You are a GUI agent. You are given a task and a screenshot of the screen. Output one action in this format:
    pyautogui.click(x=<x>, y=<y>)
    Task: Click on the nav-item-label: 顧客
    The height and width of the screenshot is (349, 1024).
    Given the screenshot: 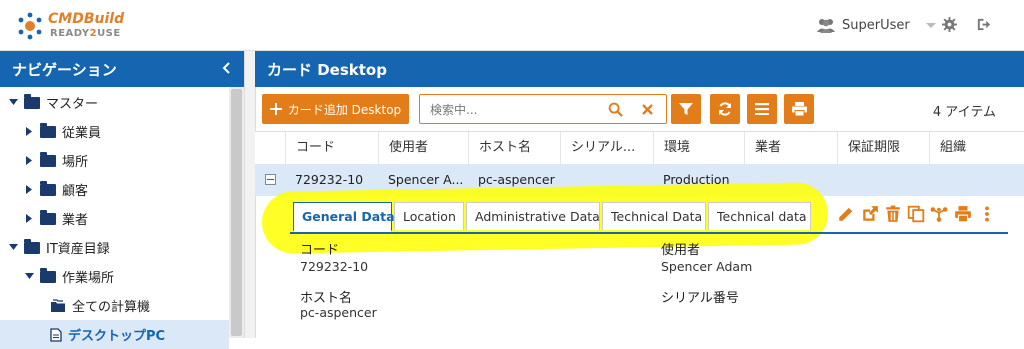 What is the action you would take?
    pyautogui.click(x=75, y=191)
    